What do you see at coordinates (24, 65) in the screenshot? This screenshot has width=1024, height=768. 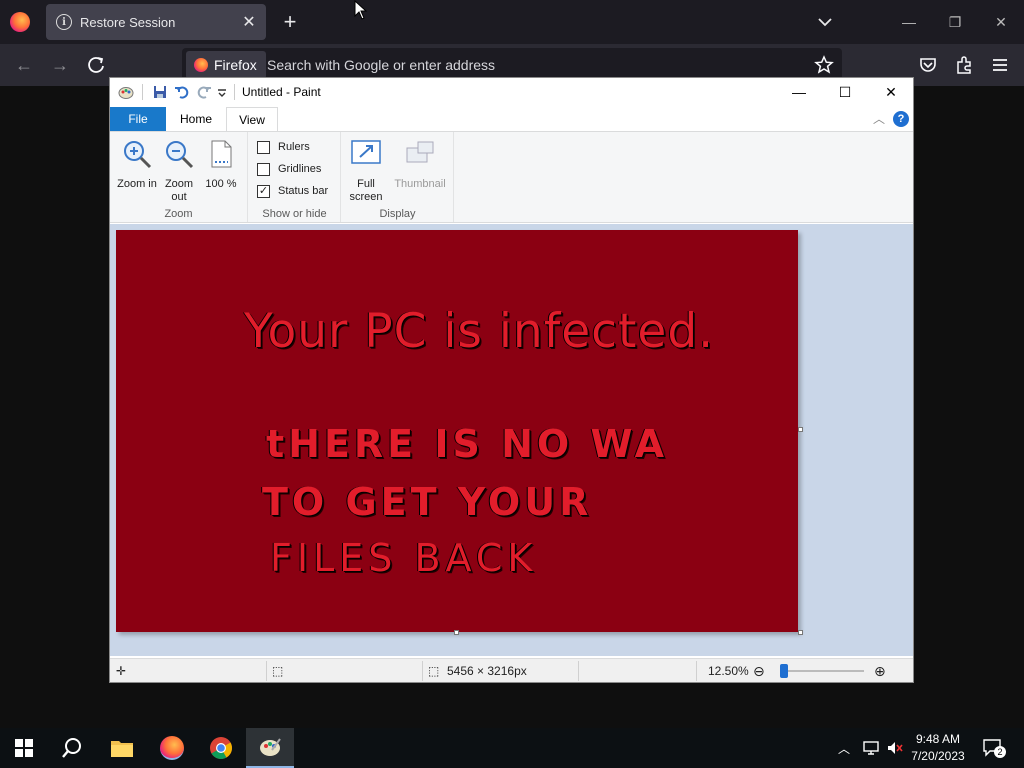 I see `back-icon: ←` at bounding box center [24, 65].